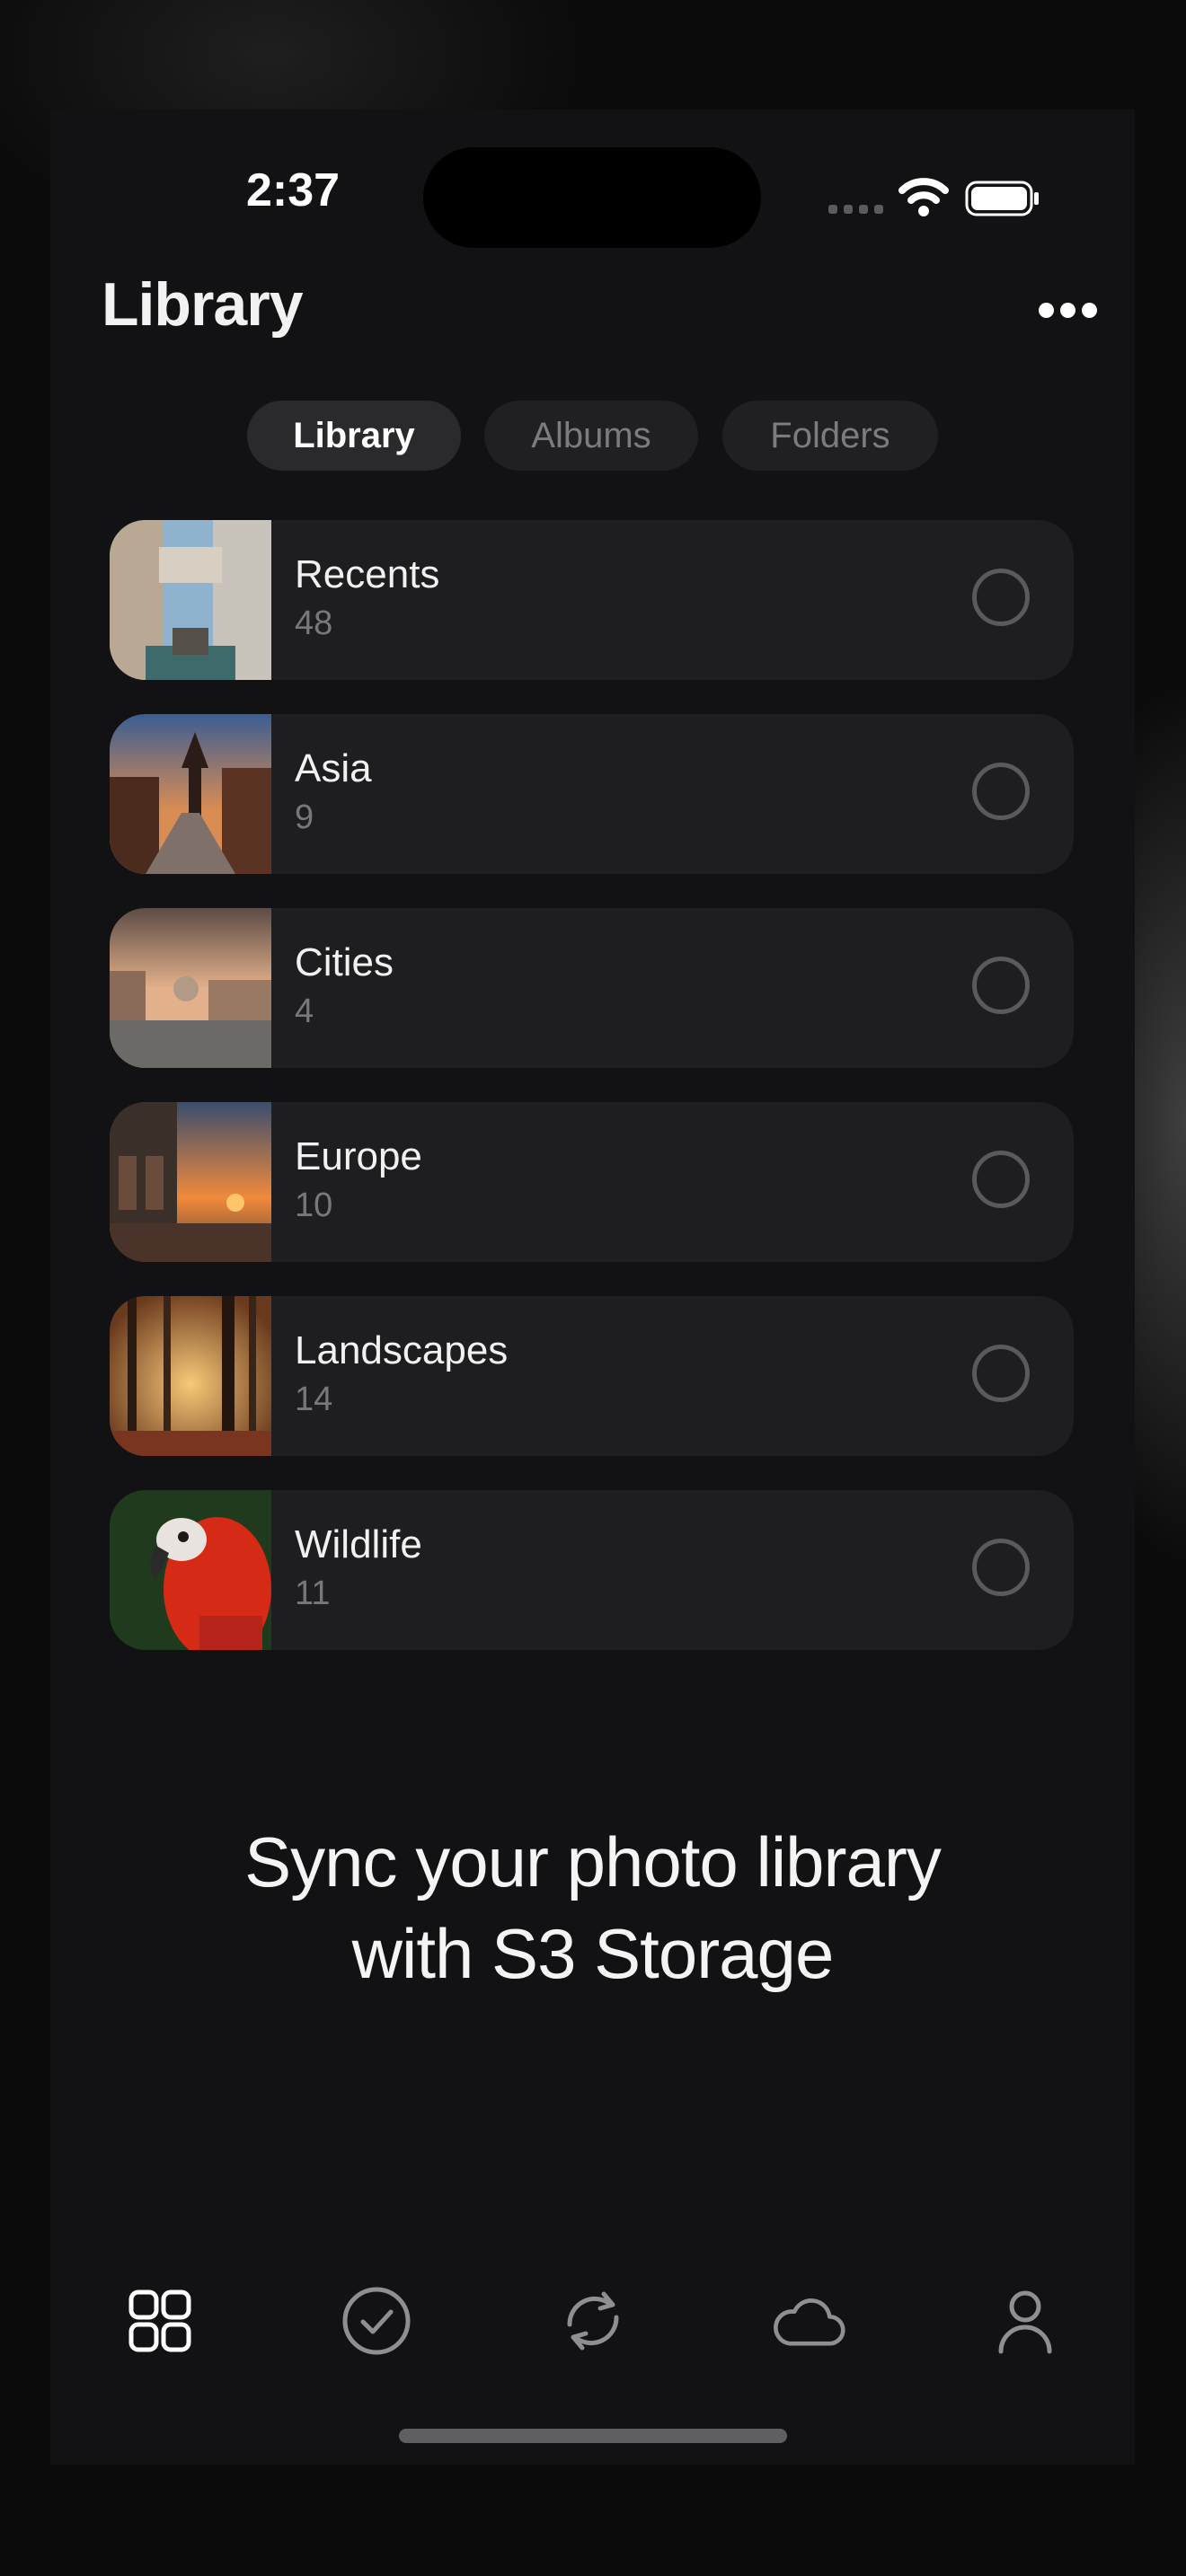 This screenshot has width=1186, height=2576. What do you see at coordinates (304, 817) in the screenshot?
I see `album-count: 9` at bounding box center [304, 817].